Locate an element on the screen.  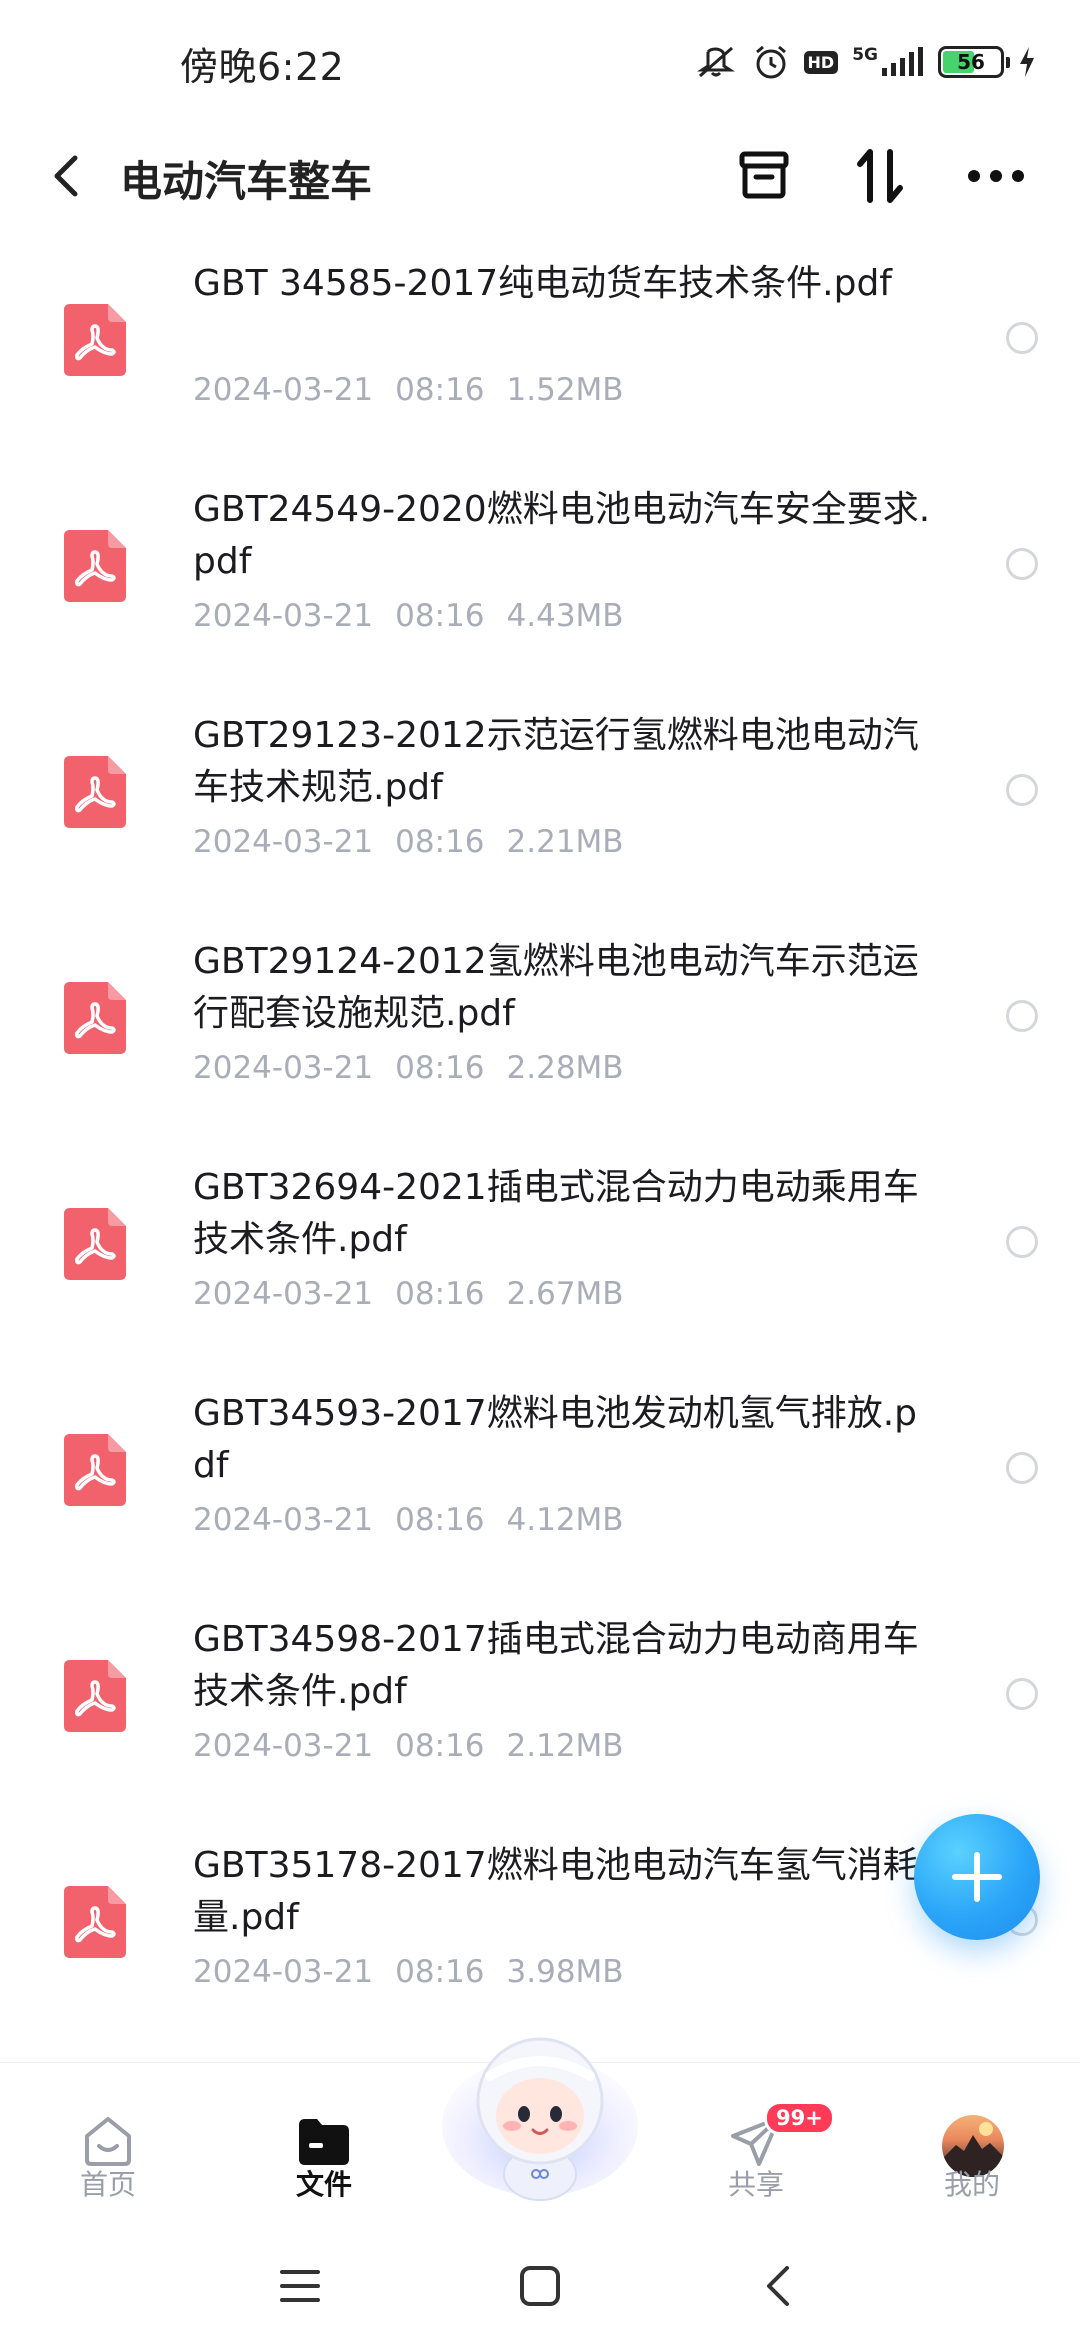
file-meta: 2024-03-21 08:16 4.43MB is located at coordinates (408, 616).